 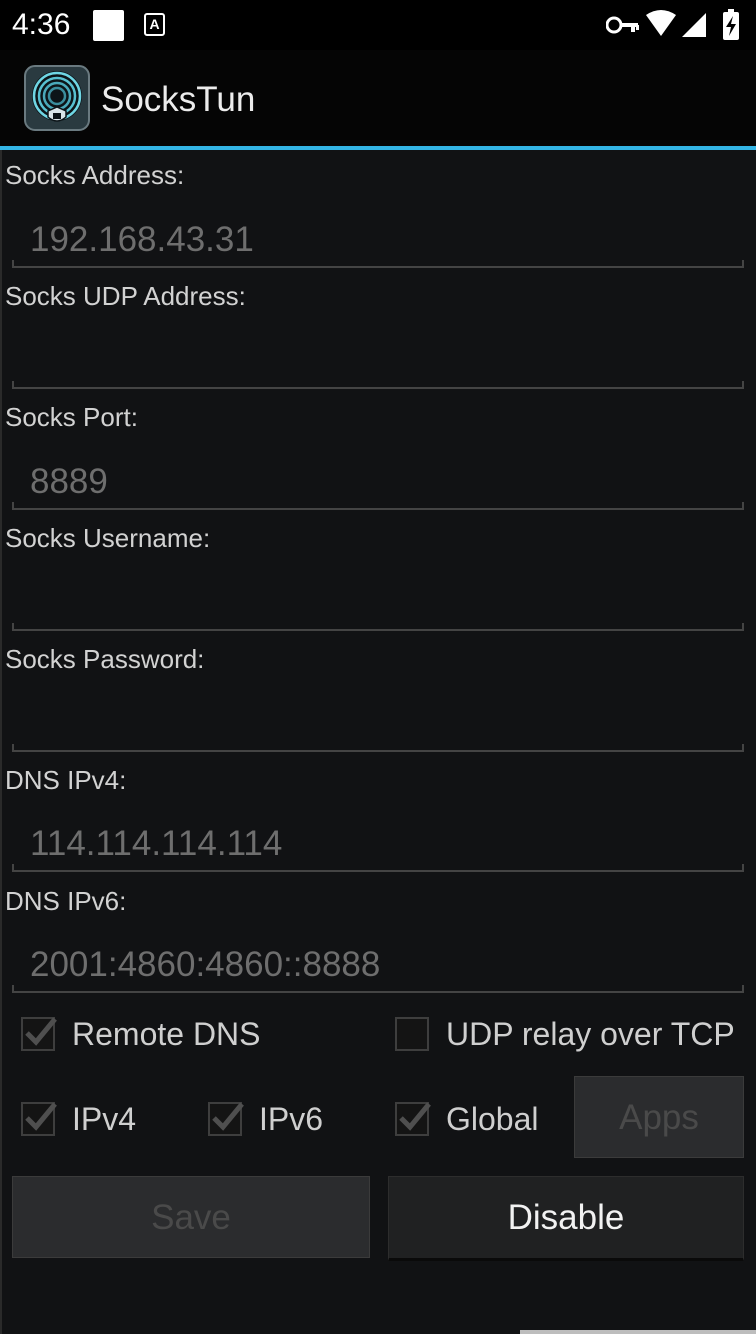 I want to click on action-bar-divider, so click(x=378, y=148).